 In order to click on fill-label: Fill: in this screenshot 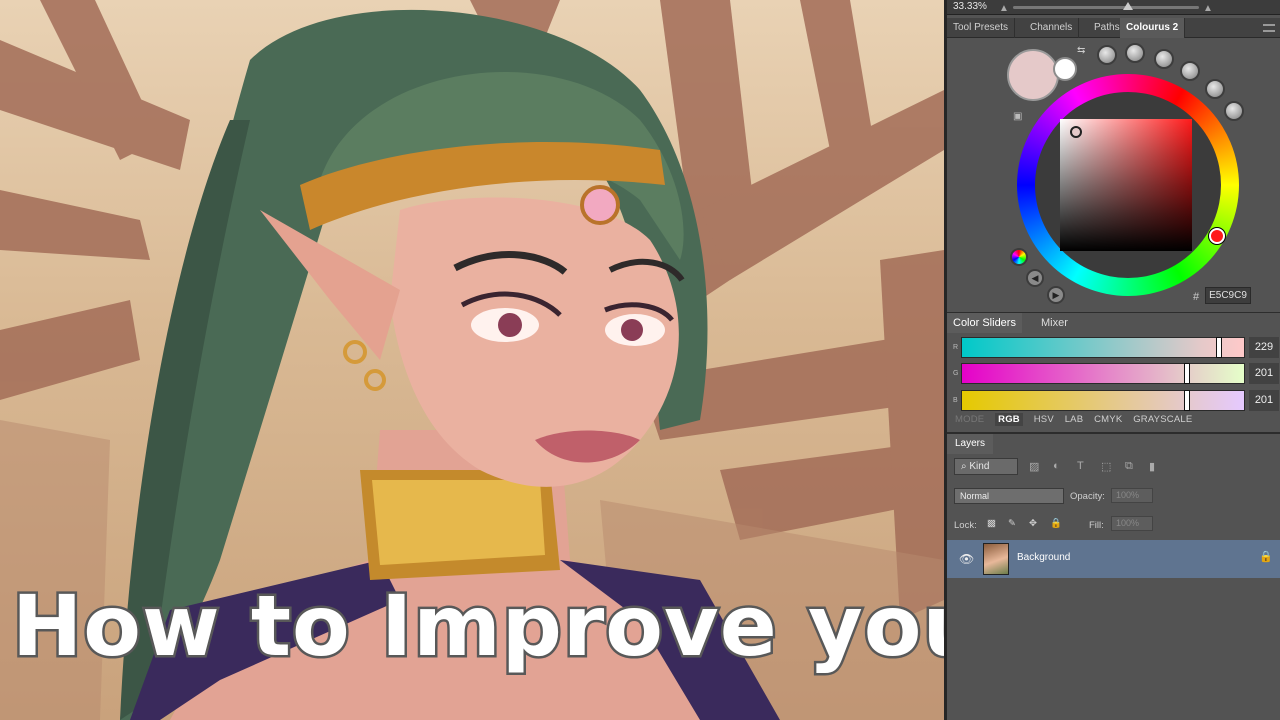, I will do `click(1096, 525)`.